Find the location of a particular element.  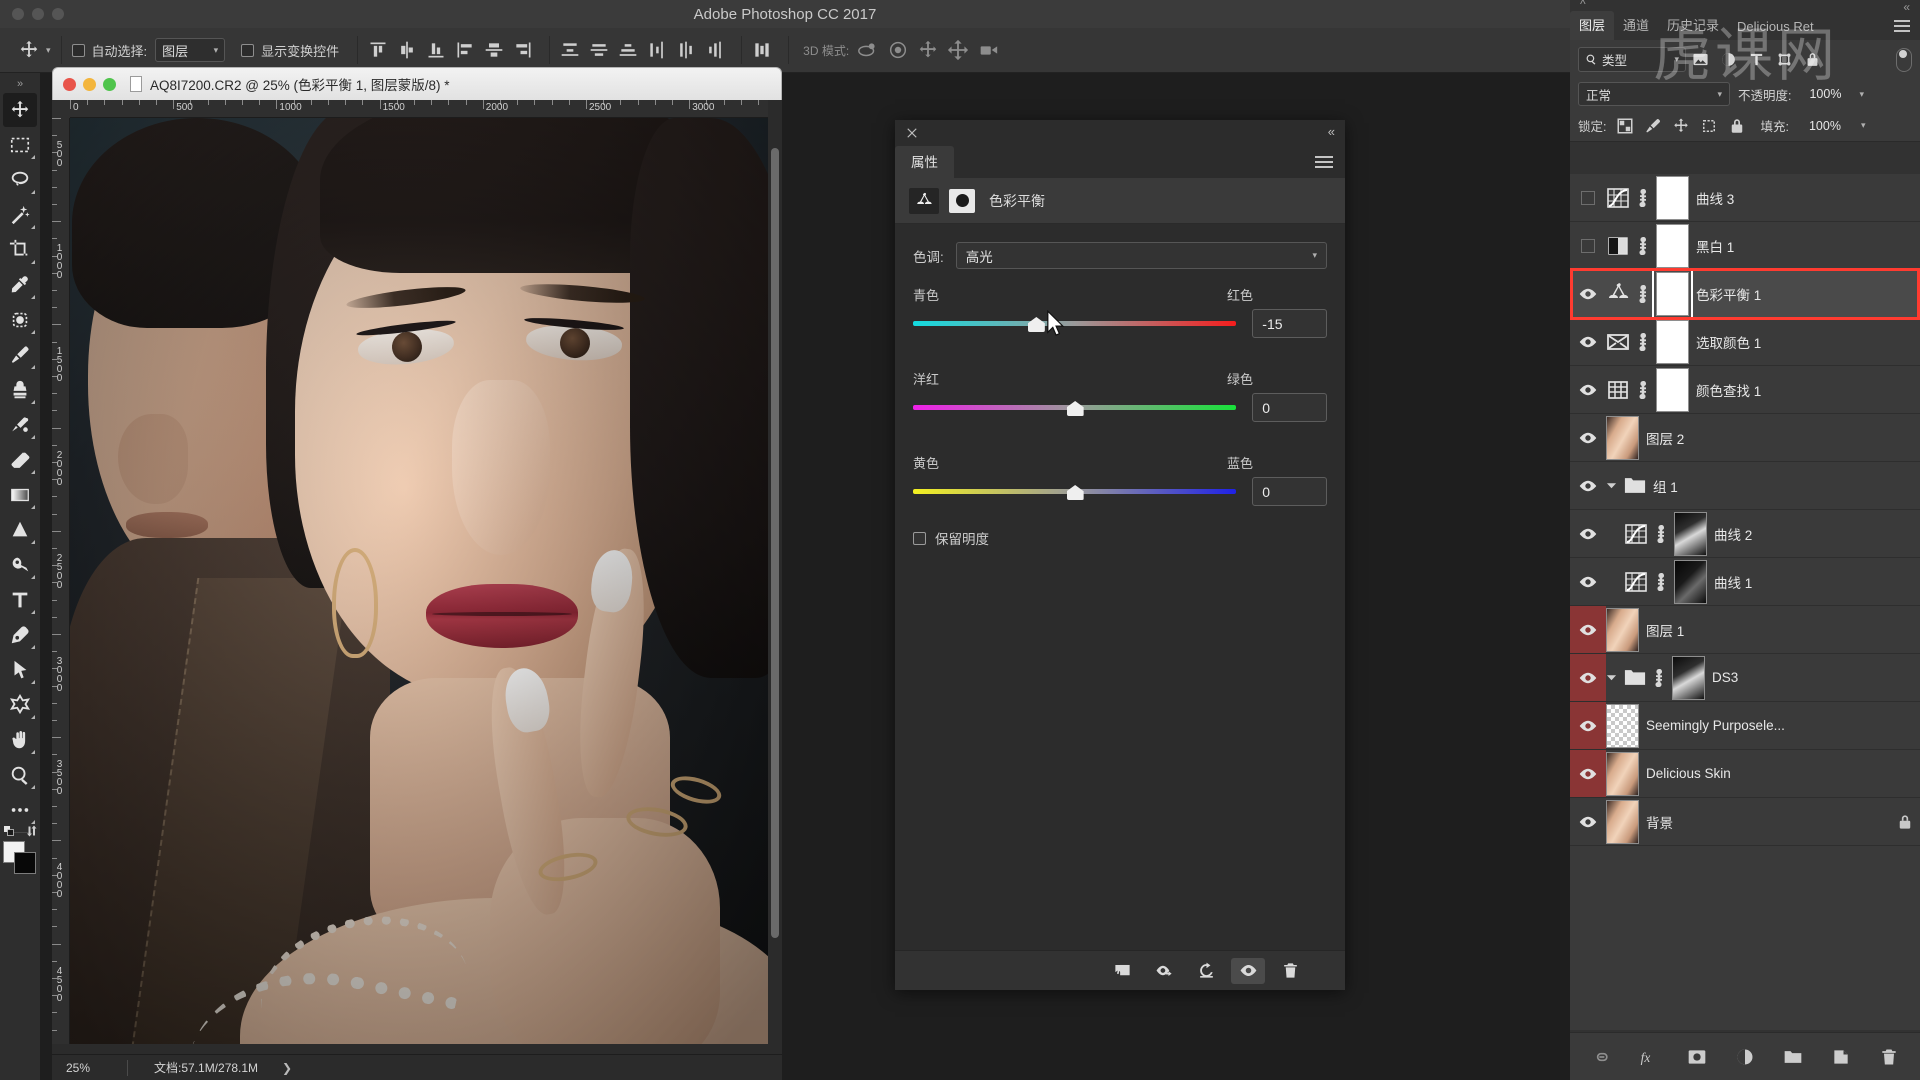

slider-track is located at coordinates (1075, 408).